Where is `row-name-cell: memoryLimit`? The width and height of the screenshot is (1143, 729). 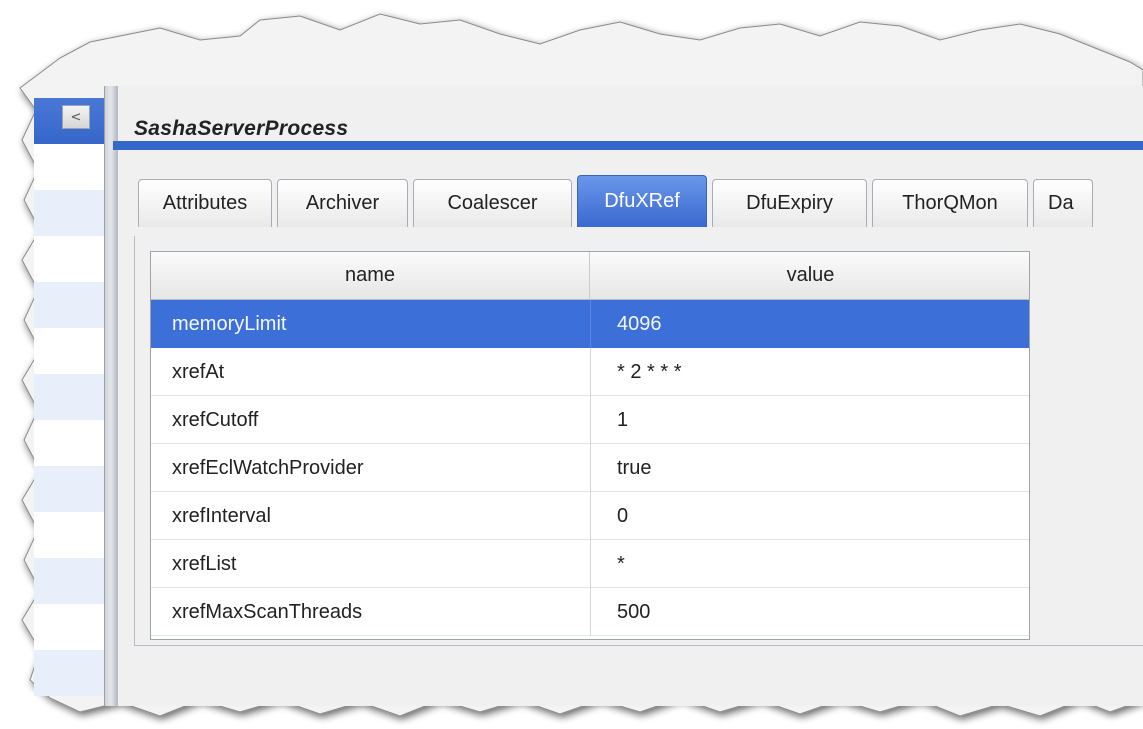
row-name-cell: memoryLimit is located at coordinates (229, 323).